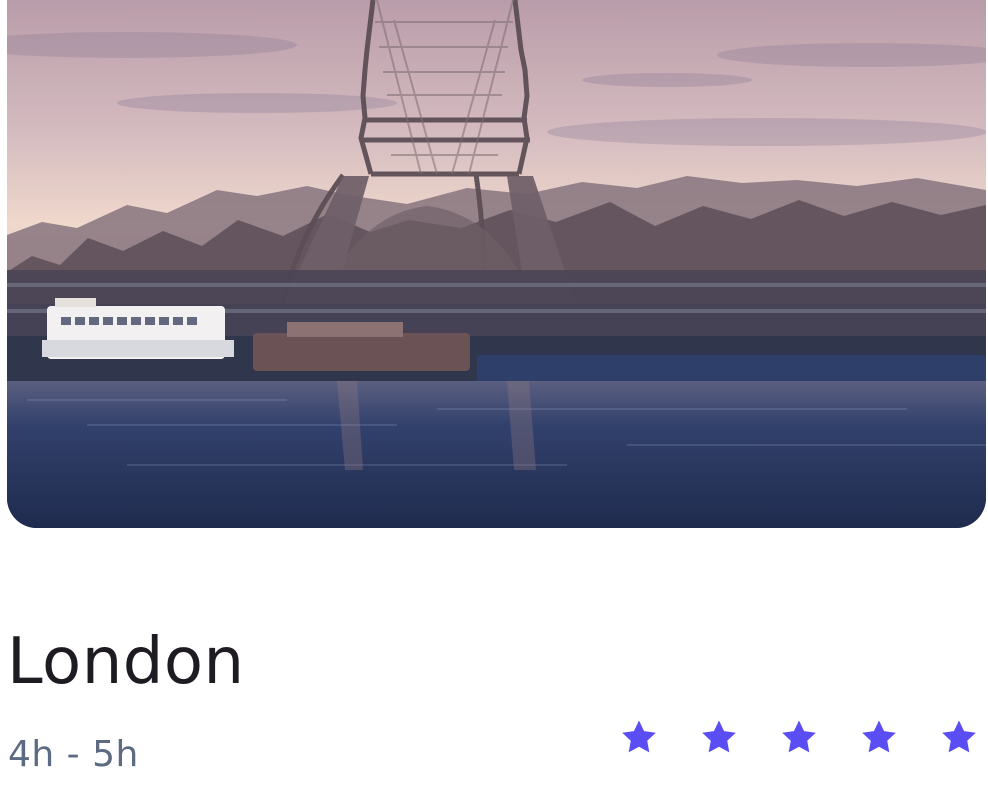  I want to click on star-rating, so click(799, 738).